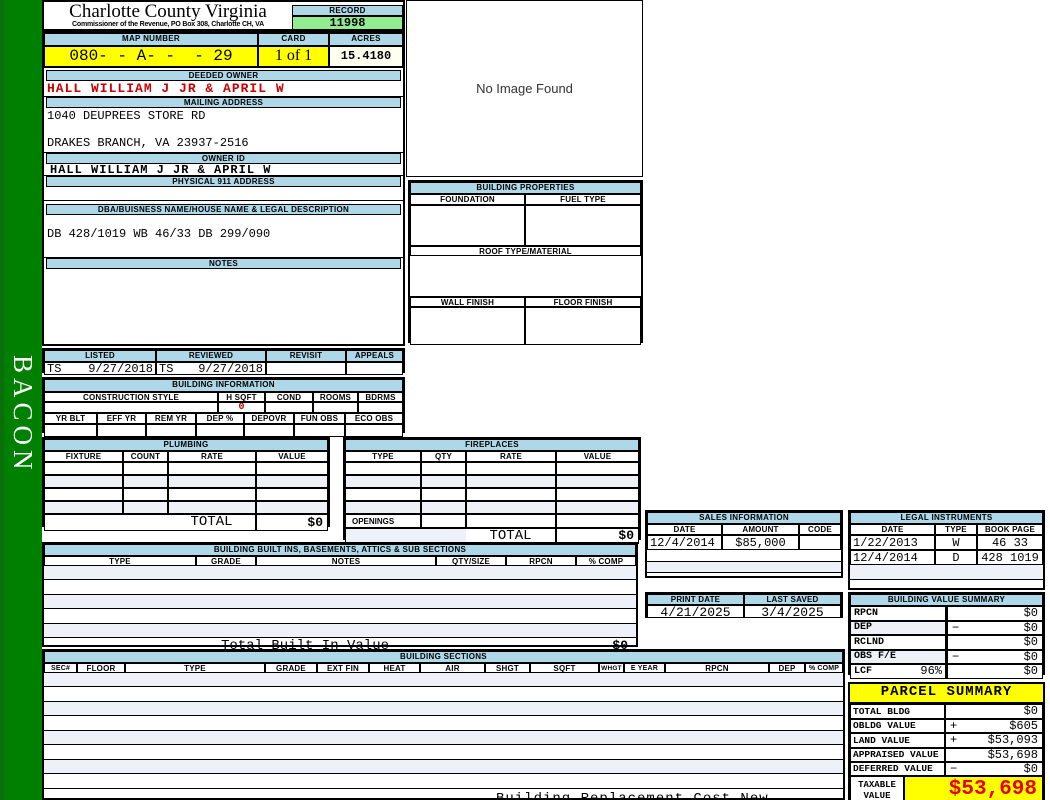 The width and height of the screenshot is (1050, 800). Describe the element at coordinates (956, 542) in the screenshot. I see `legal-type-value: W` at that location.